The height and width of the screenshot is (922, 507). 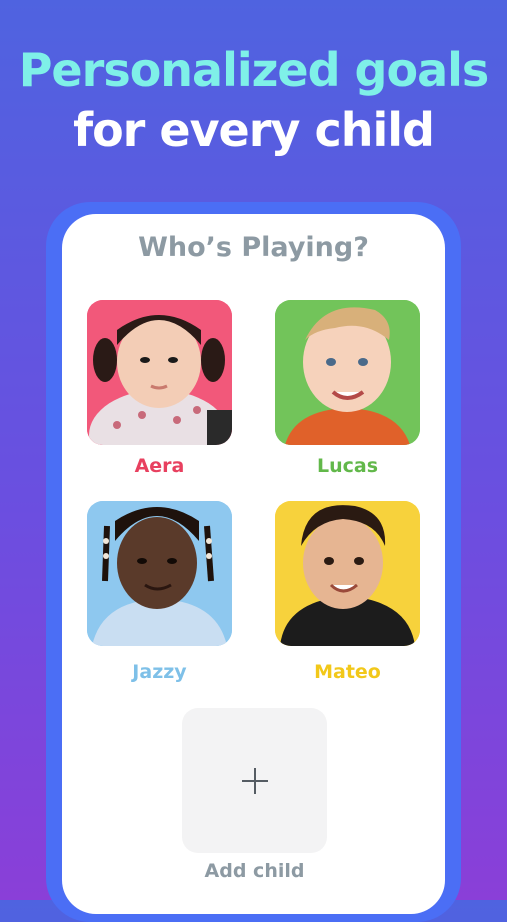 What do you see at coordinates (254, 130) in the screenshot?
I see `headline-line-2: for every child` at bounding box center [254, 130].